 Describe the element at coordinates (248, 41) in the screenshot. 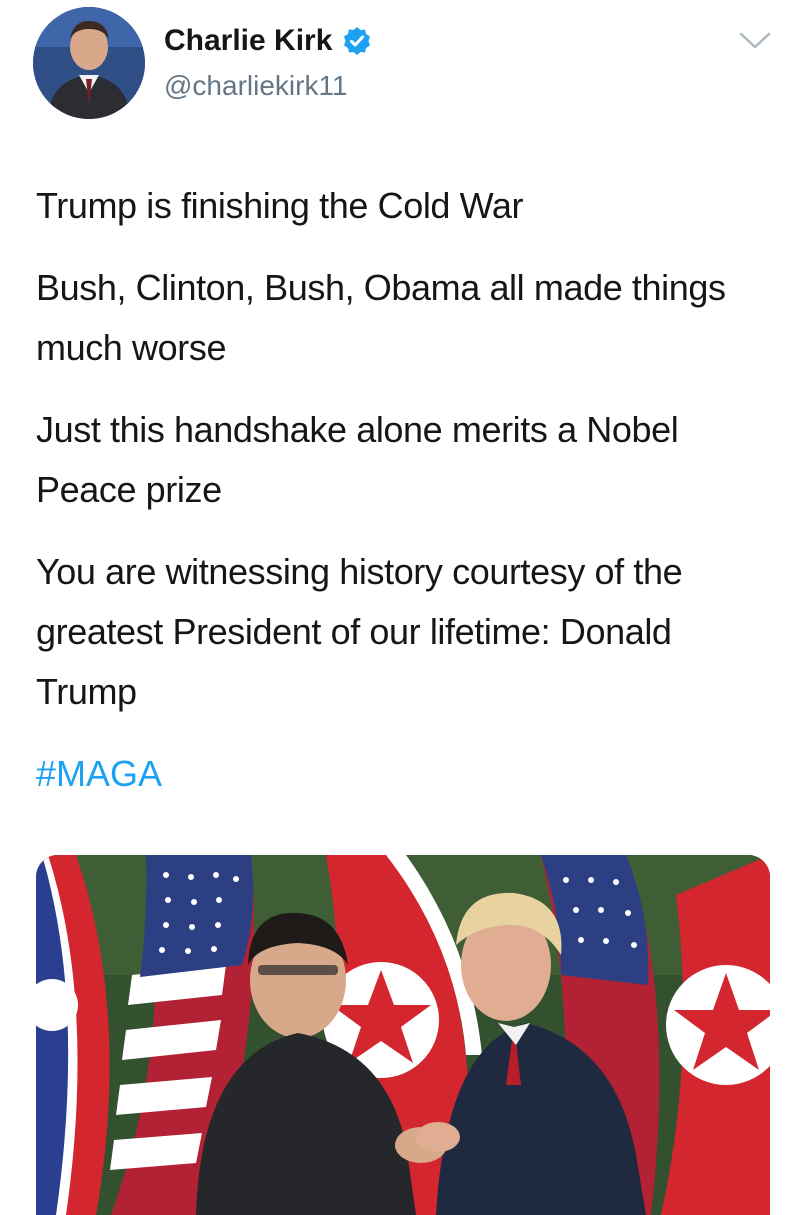

I see `author-display-name: Charlie Kirk` at that location.